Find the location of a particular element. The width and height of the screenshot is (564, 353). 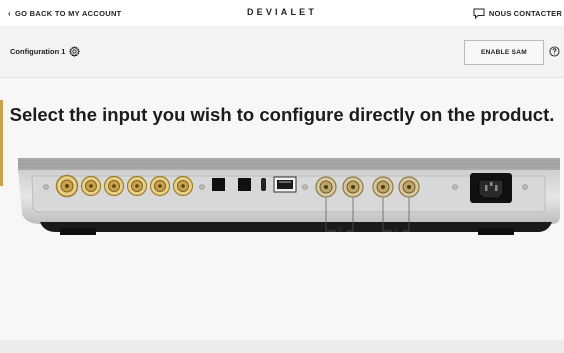

back-to-account-link: ‹ GO BACK TO MY ACCOUNT is located at coordinates (65, 13).